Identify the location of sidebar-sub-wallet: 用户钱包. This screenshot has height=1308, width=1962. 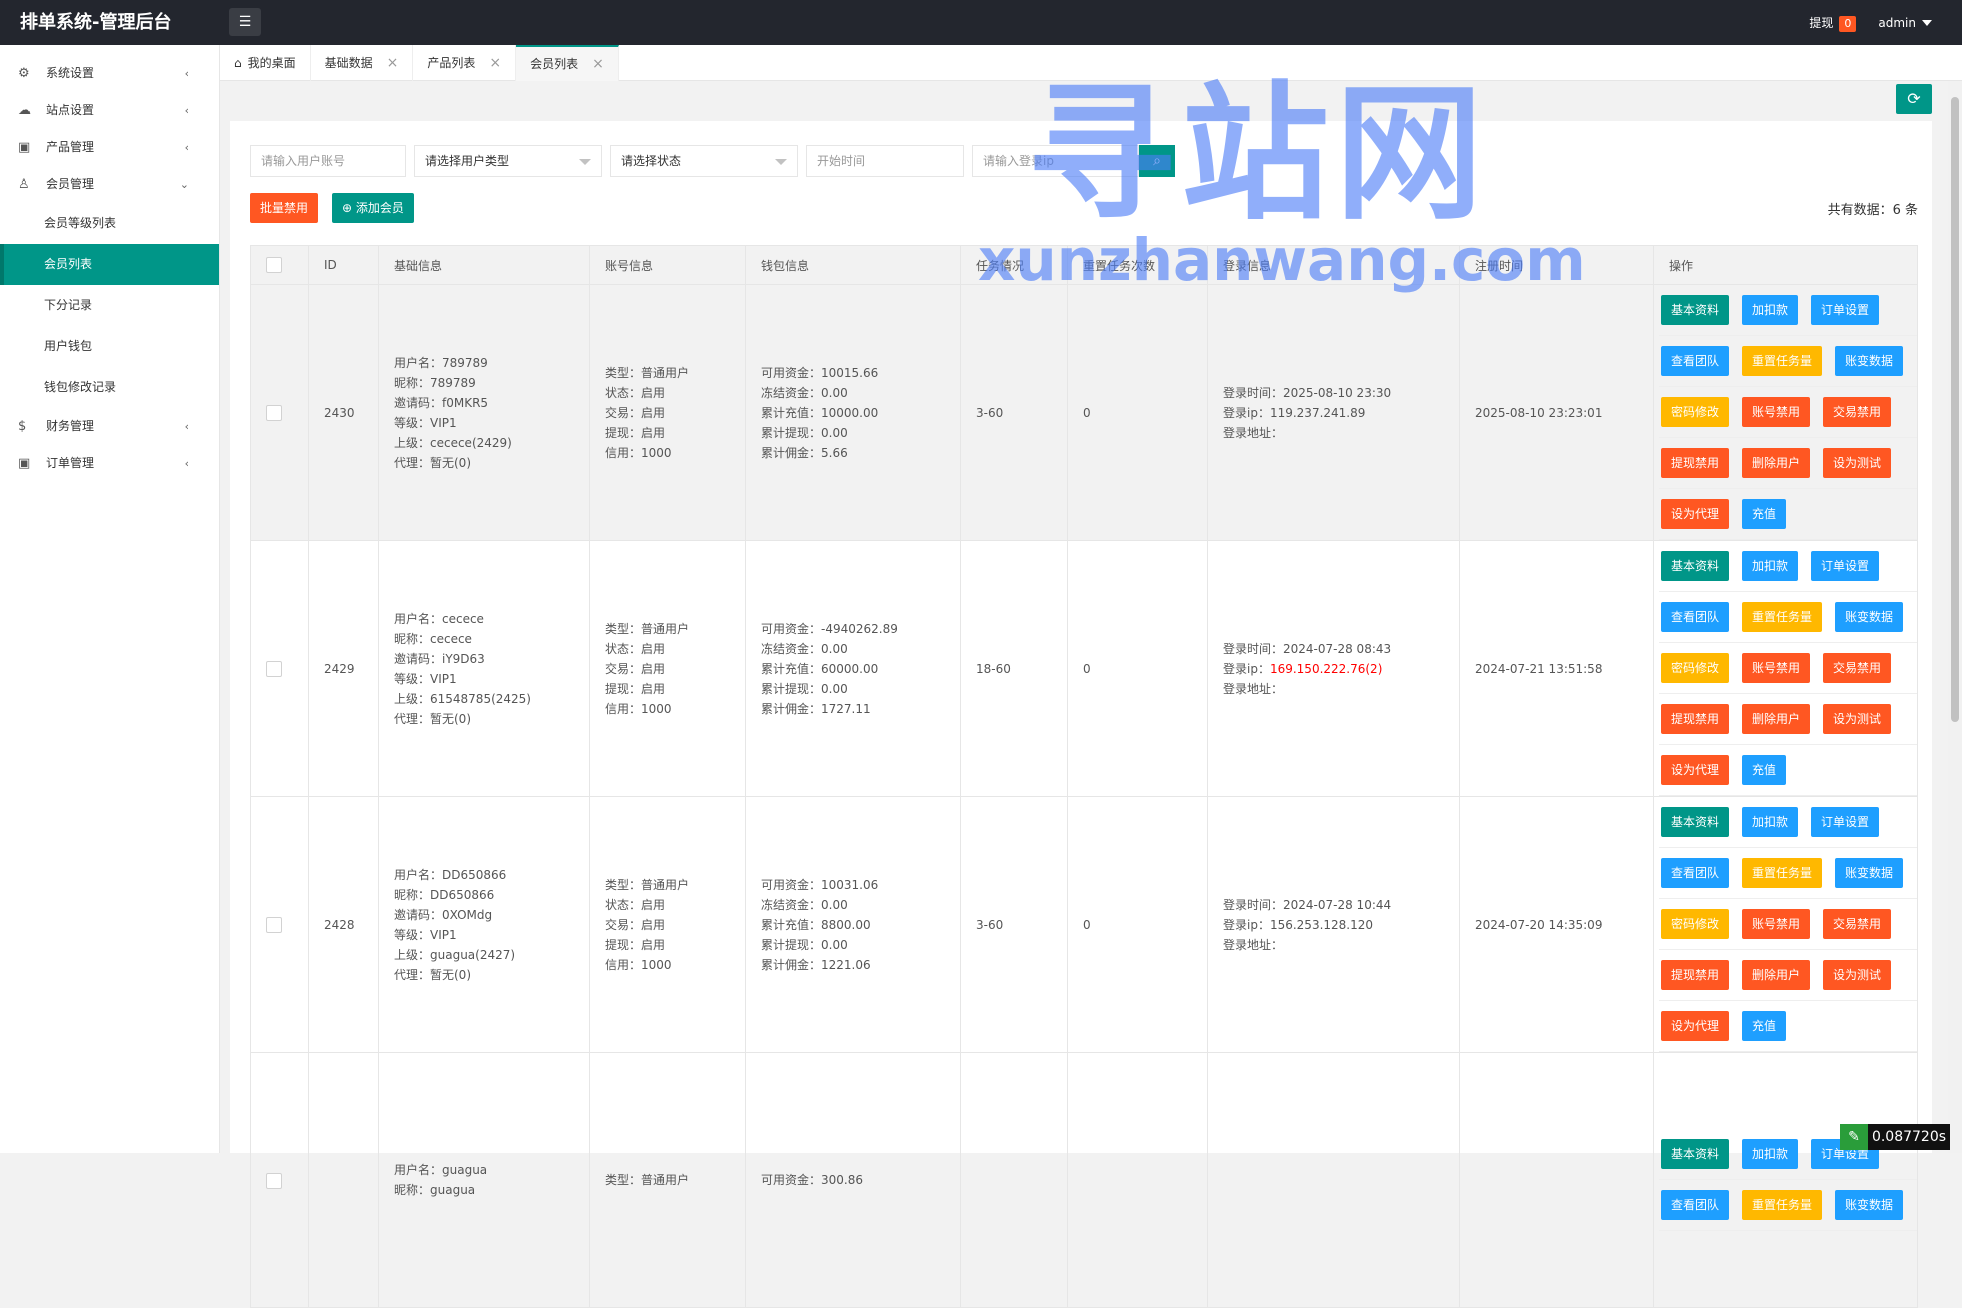
(109, 346).